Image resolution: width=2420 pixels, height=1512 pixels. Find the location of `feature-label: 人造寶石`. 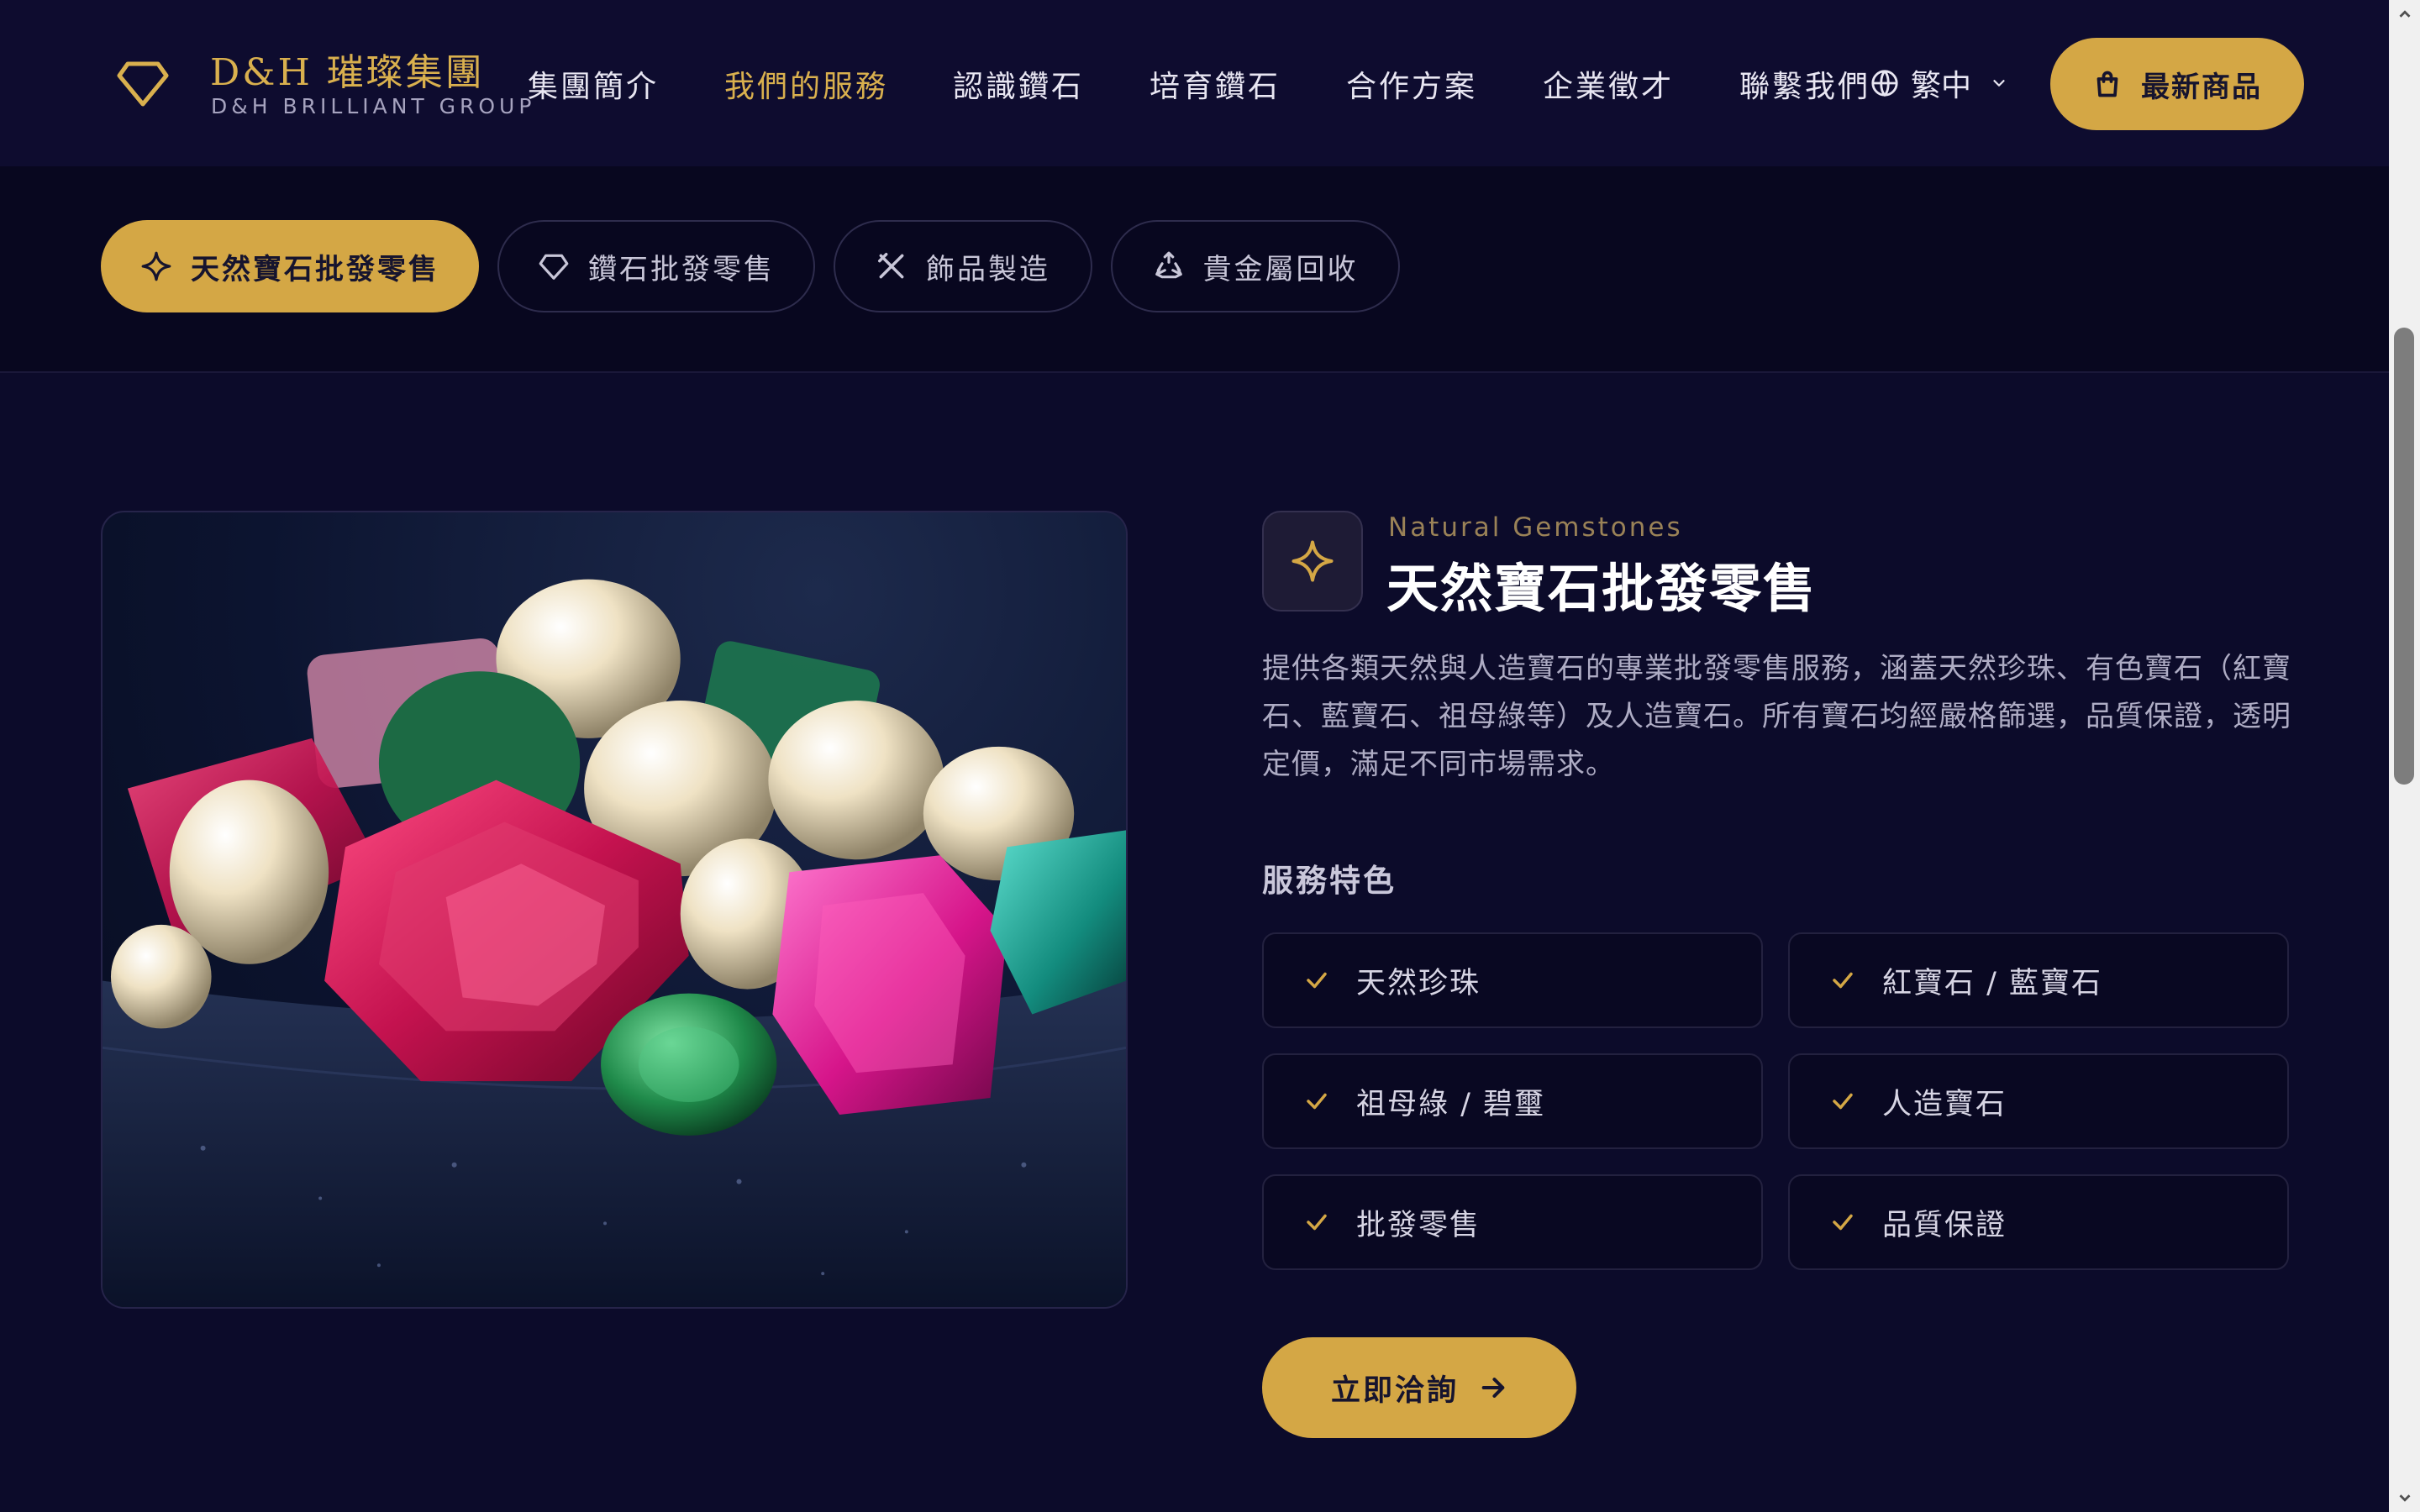

feature-label: 人造寶石 is located at coordinates (1944, 1104).